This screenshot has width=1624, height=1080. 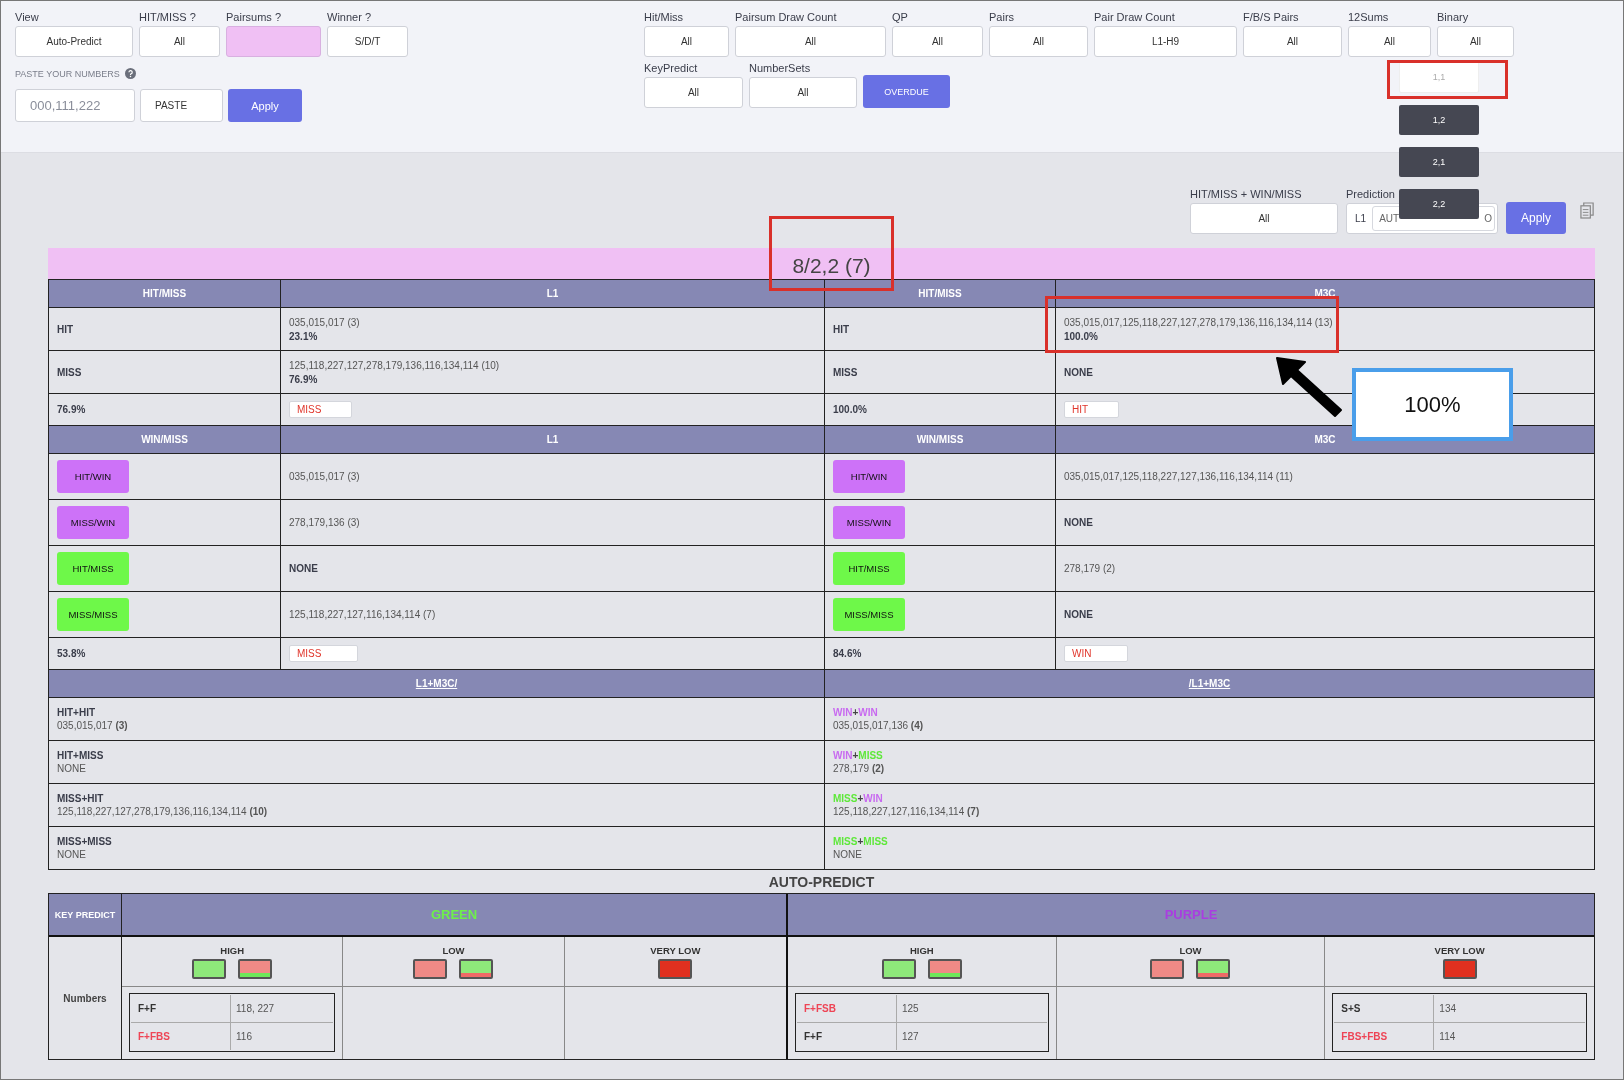 What do you see at coordinates (858, 798) in the screenshot?
I see `combo-label: MISS+WIN` at bounding box center [858, 798].